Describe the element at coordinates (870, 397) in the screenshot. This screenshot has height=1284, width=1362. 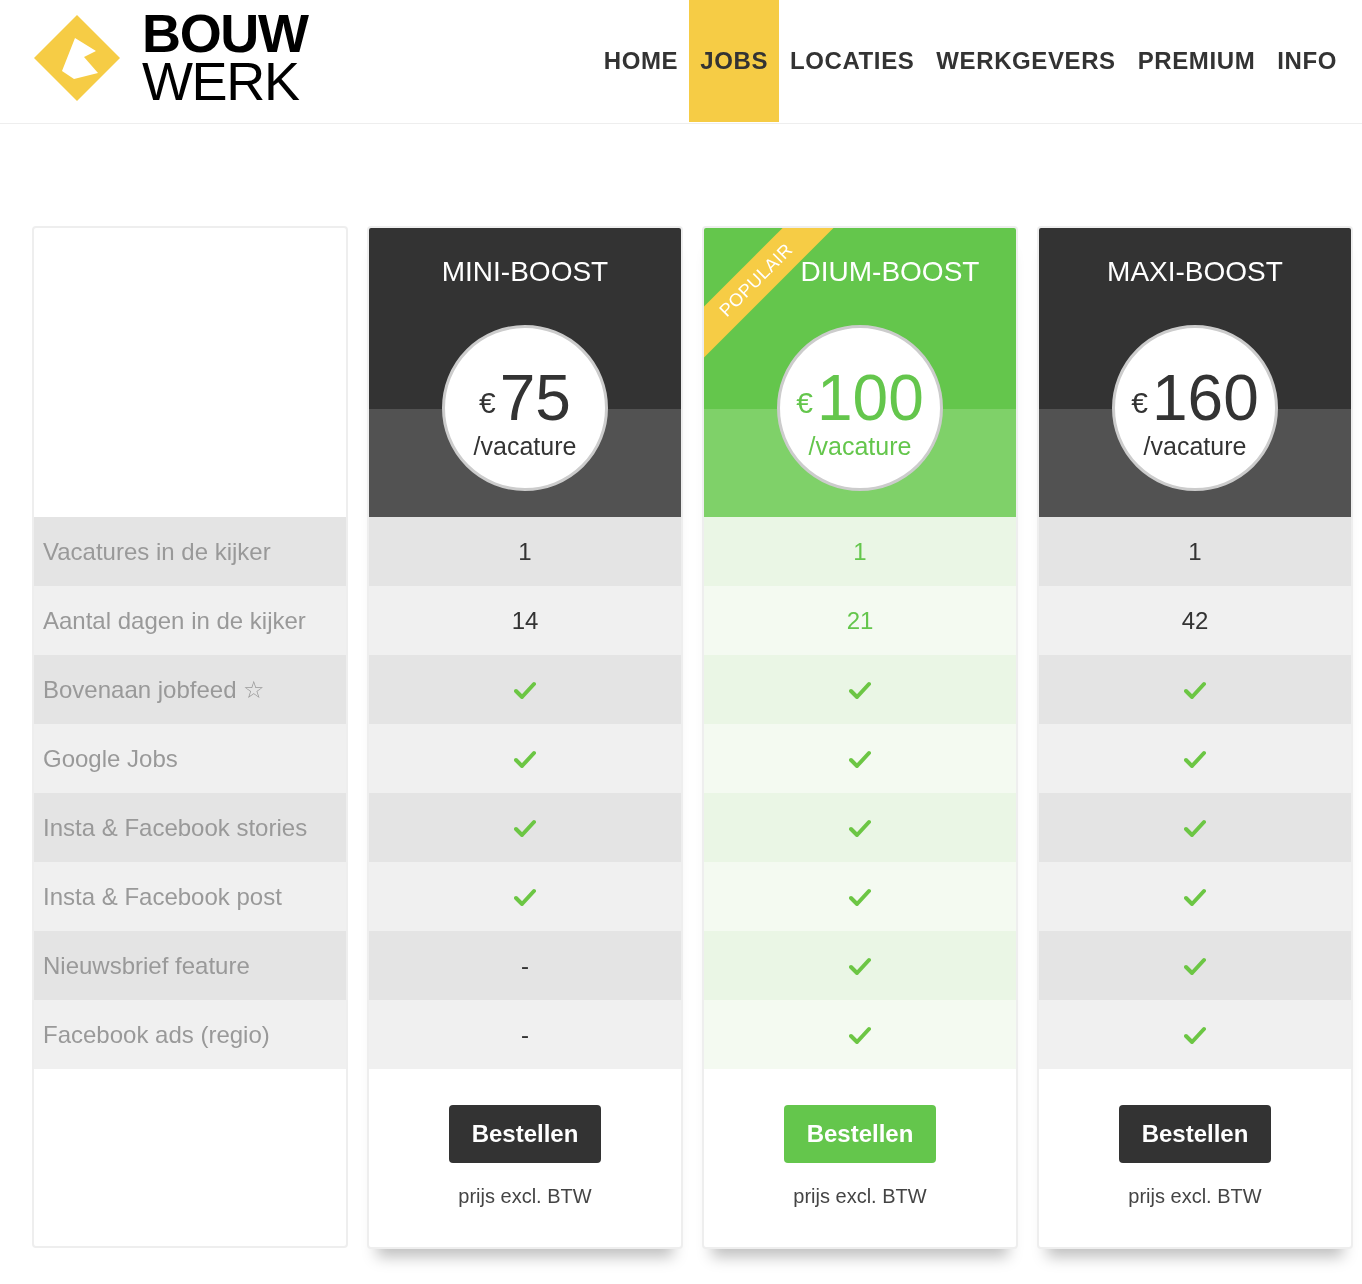
I see `price: 100` at that location.